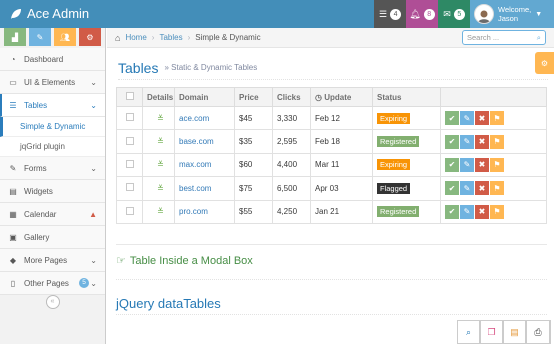  Describe the element at coordinates (504, 37) in the screenshot. I see `search-input: Search ... ⌕` at that location.